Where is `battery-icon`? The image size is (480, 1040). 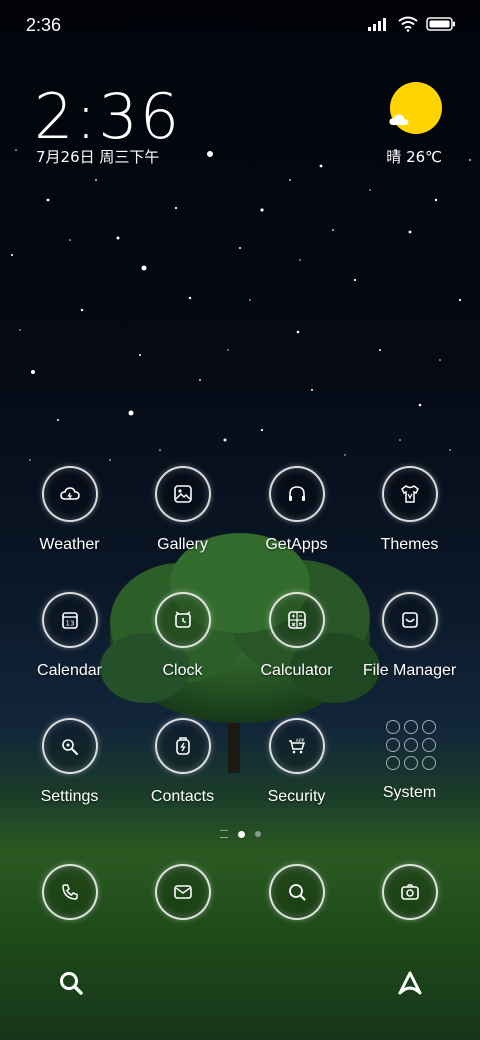 battery-icon is located at coordinates (440, 24).